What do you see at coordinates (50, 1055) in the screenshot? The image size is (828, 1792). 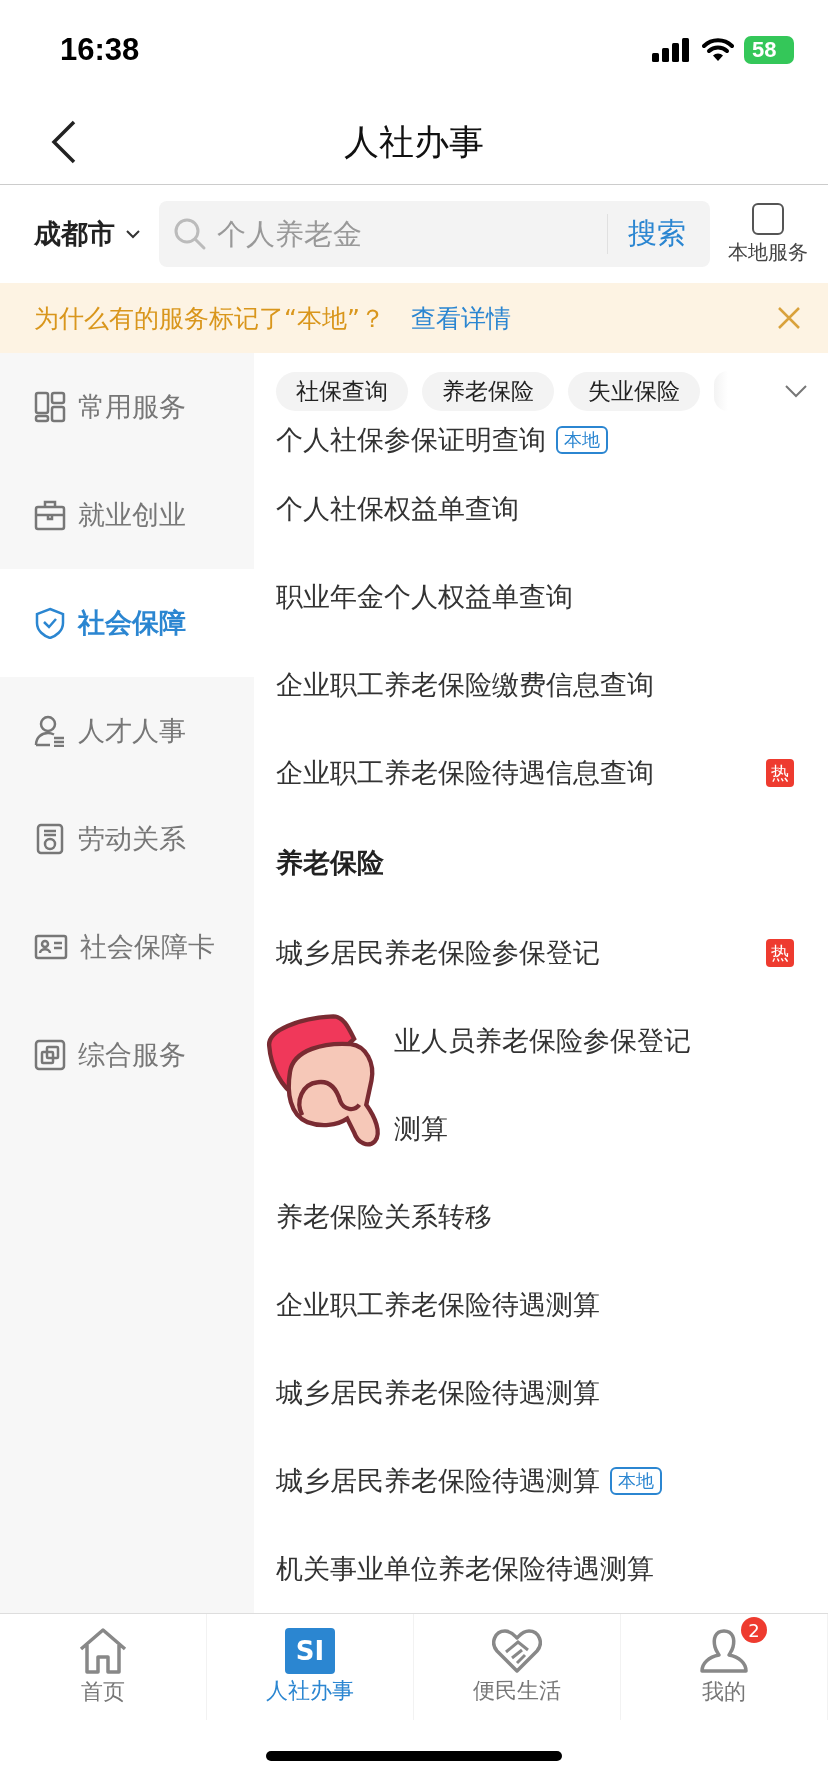 I see `squares-icon` at bounding box center [50, 1055].